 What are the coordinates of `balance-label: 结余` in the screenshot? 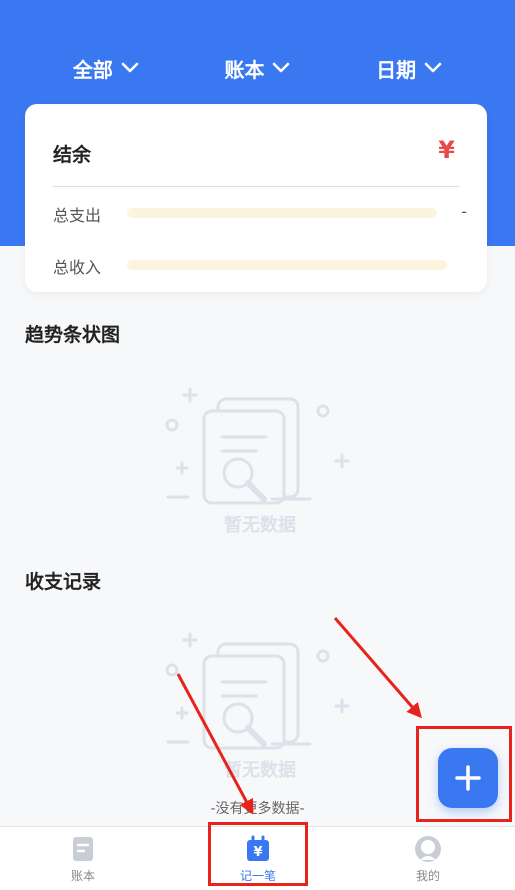 It's located at (72, 155).